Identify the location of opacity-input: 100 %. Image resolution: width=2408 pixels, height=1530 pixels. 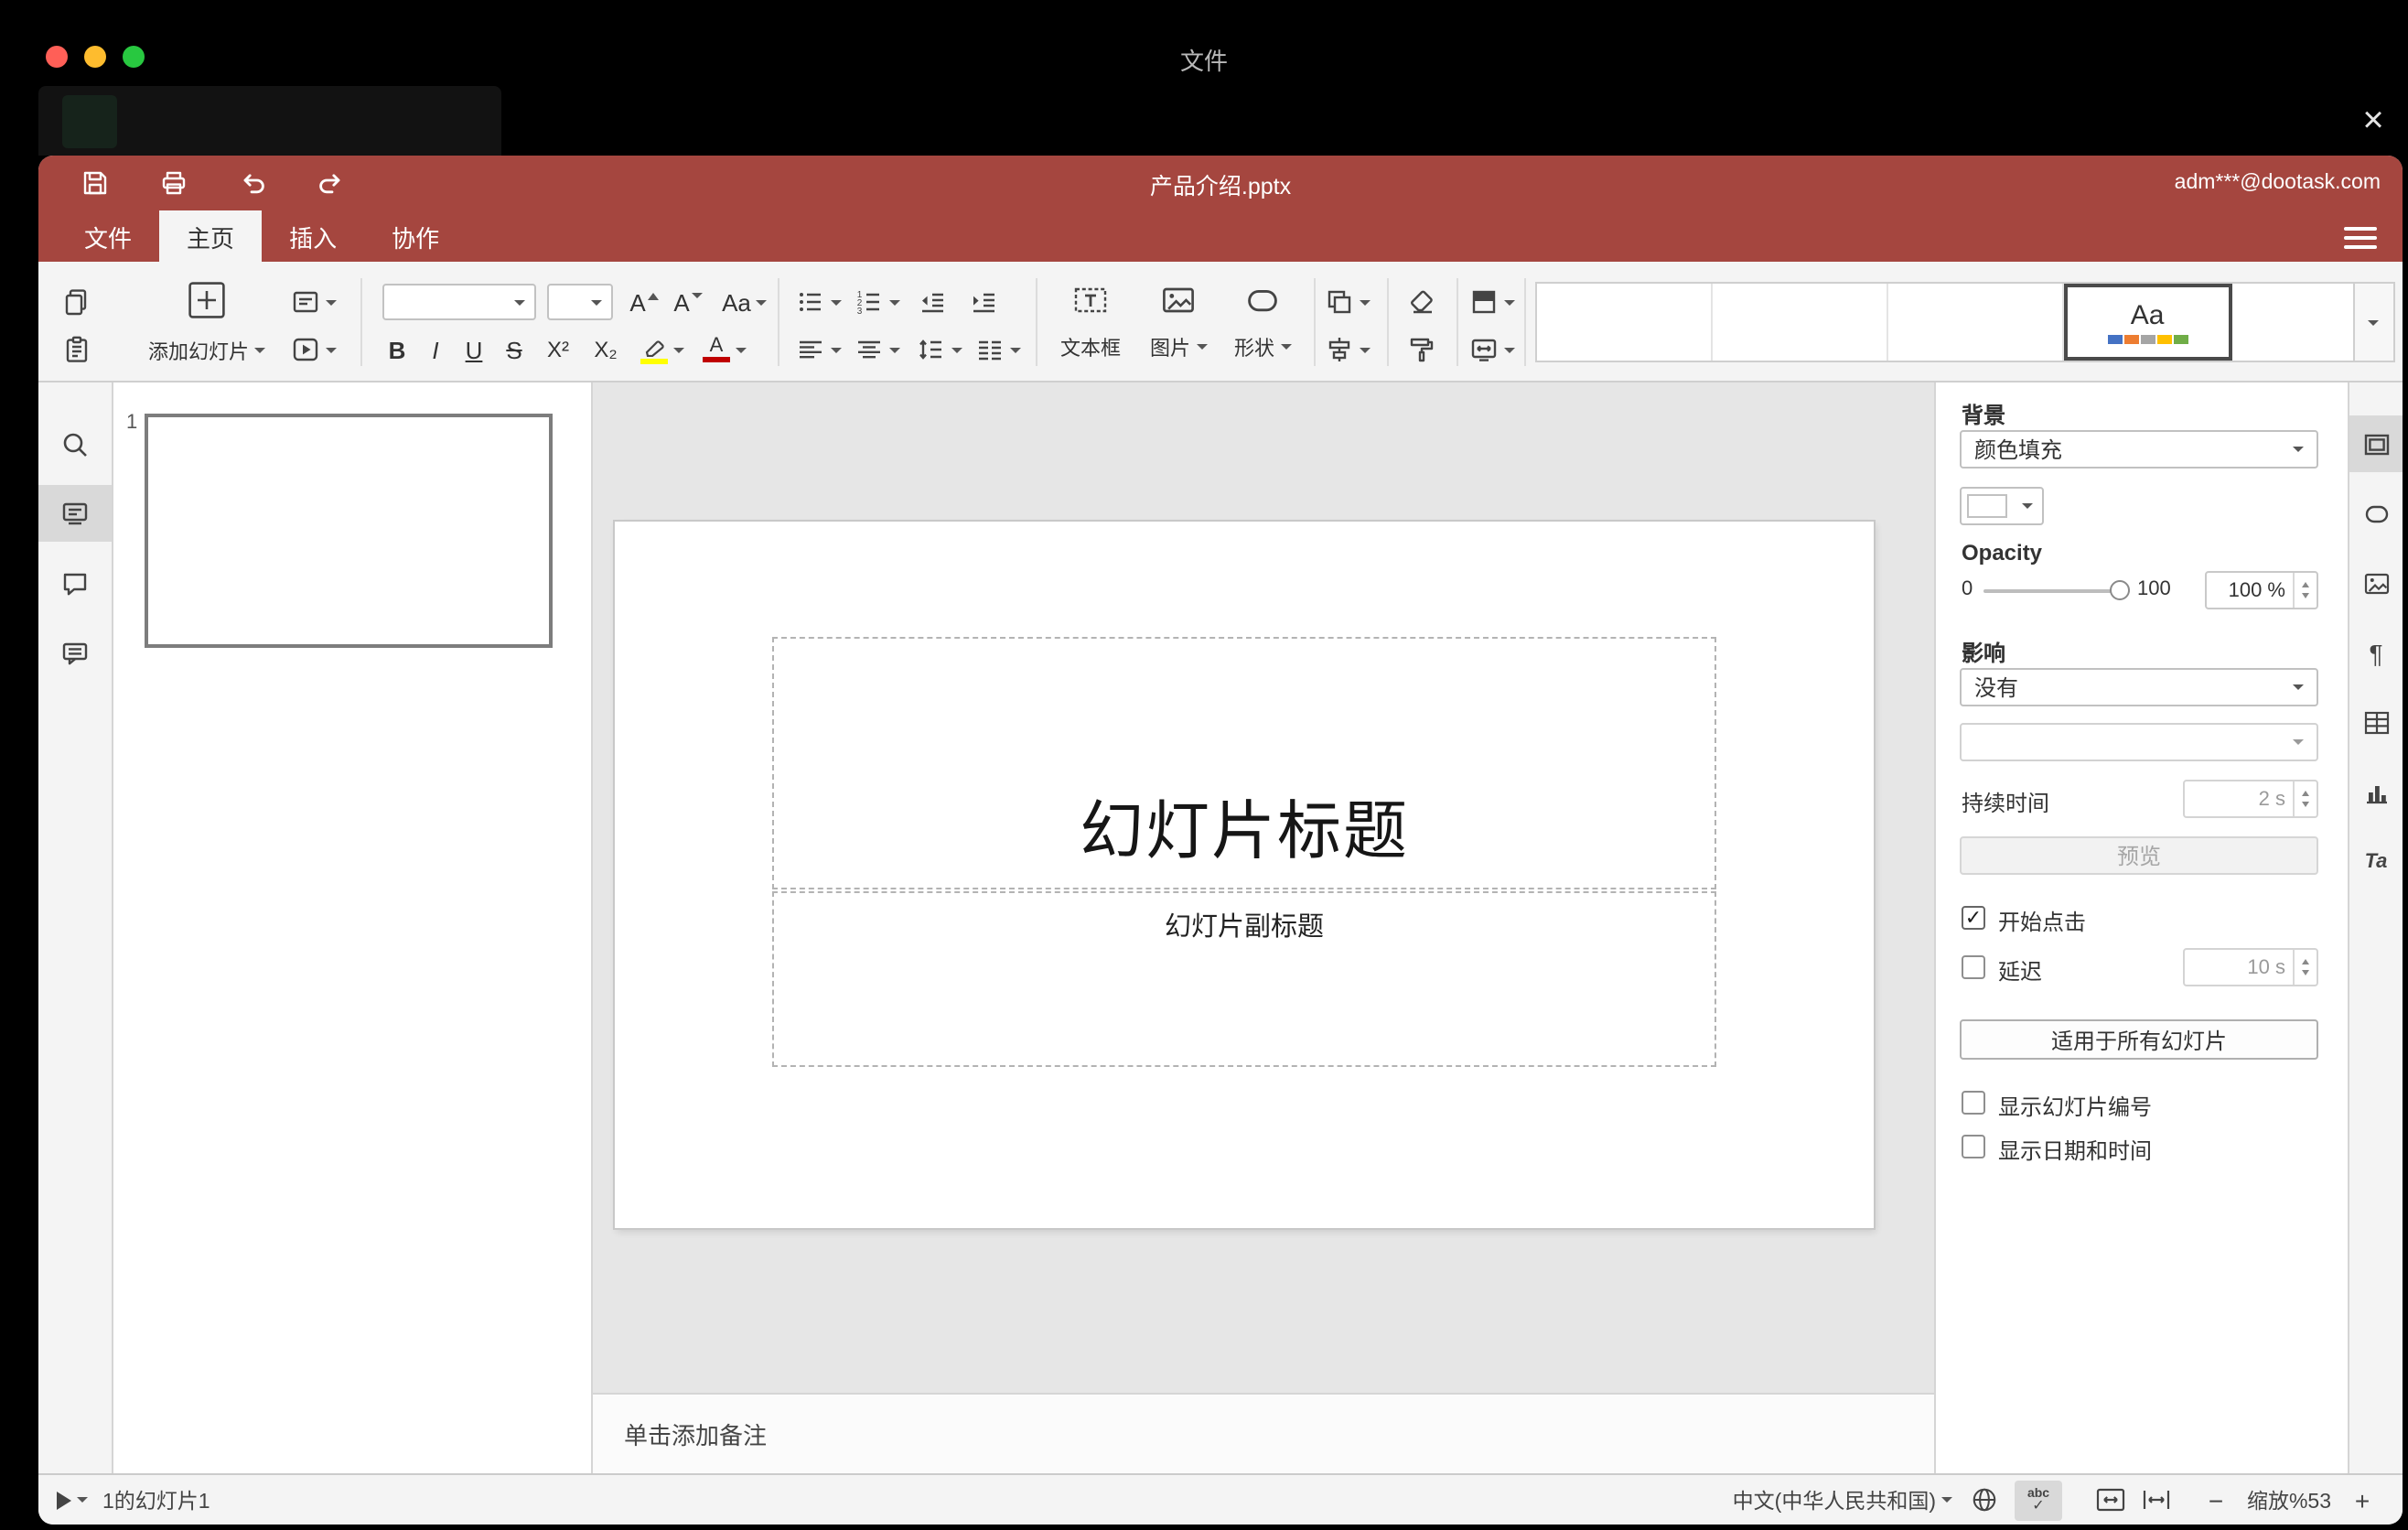
(2261, 590).